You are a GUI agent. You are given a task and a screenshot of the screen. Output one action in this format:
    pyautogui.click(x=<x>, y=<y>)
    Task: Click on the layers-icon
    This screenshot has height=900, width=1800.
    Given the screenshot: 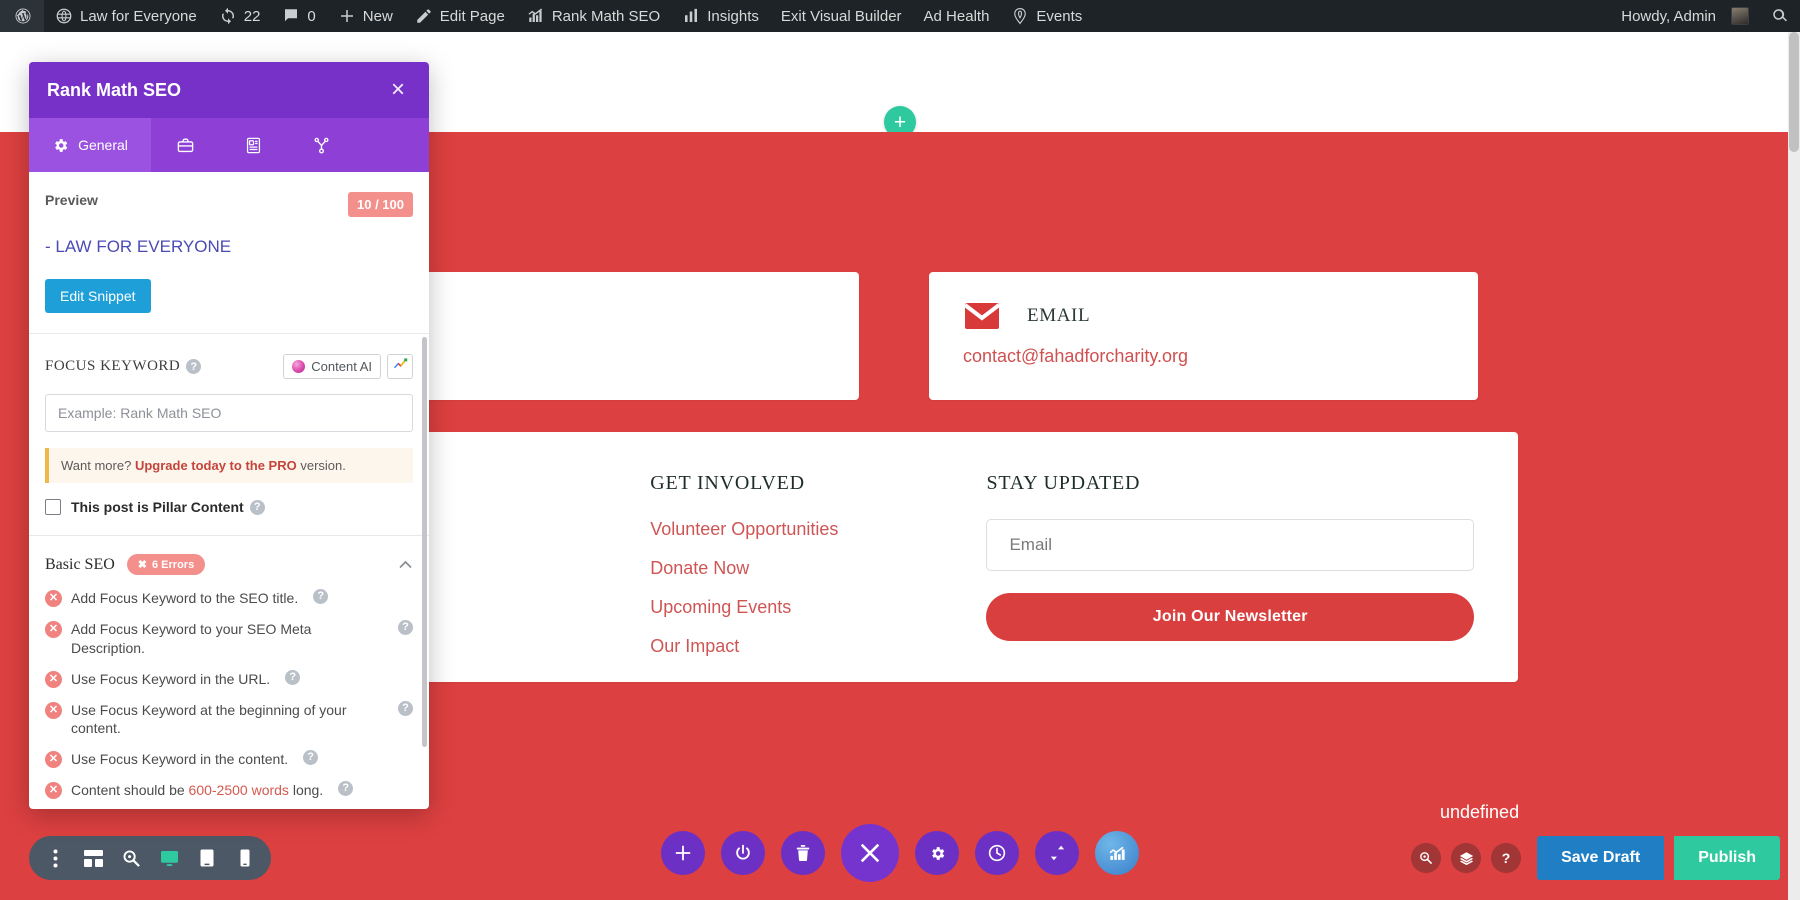 What is the action you would take?
    pyautogui.click(x=1466, y=858)
    